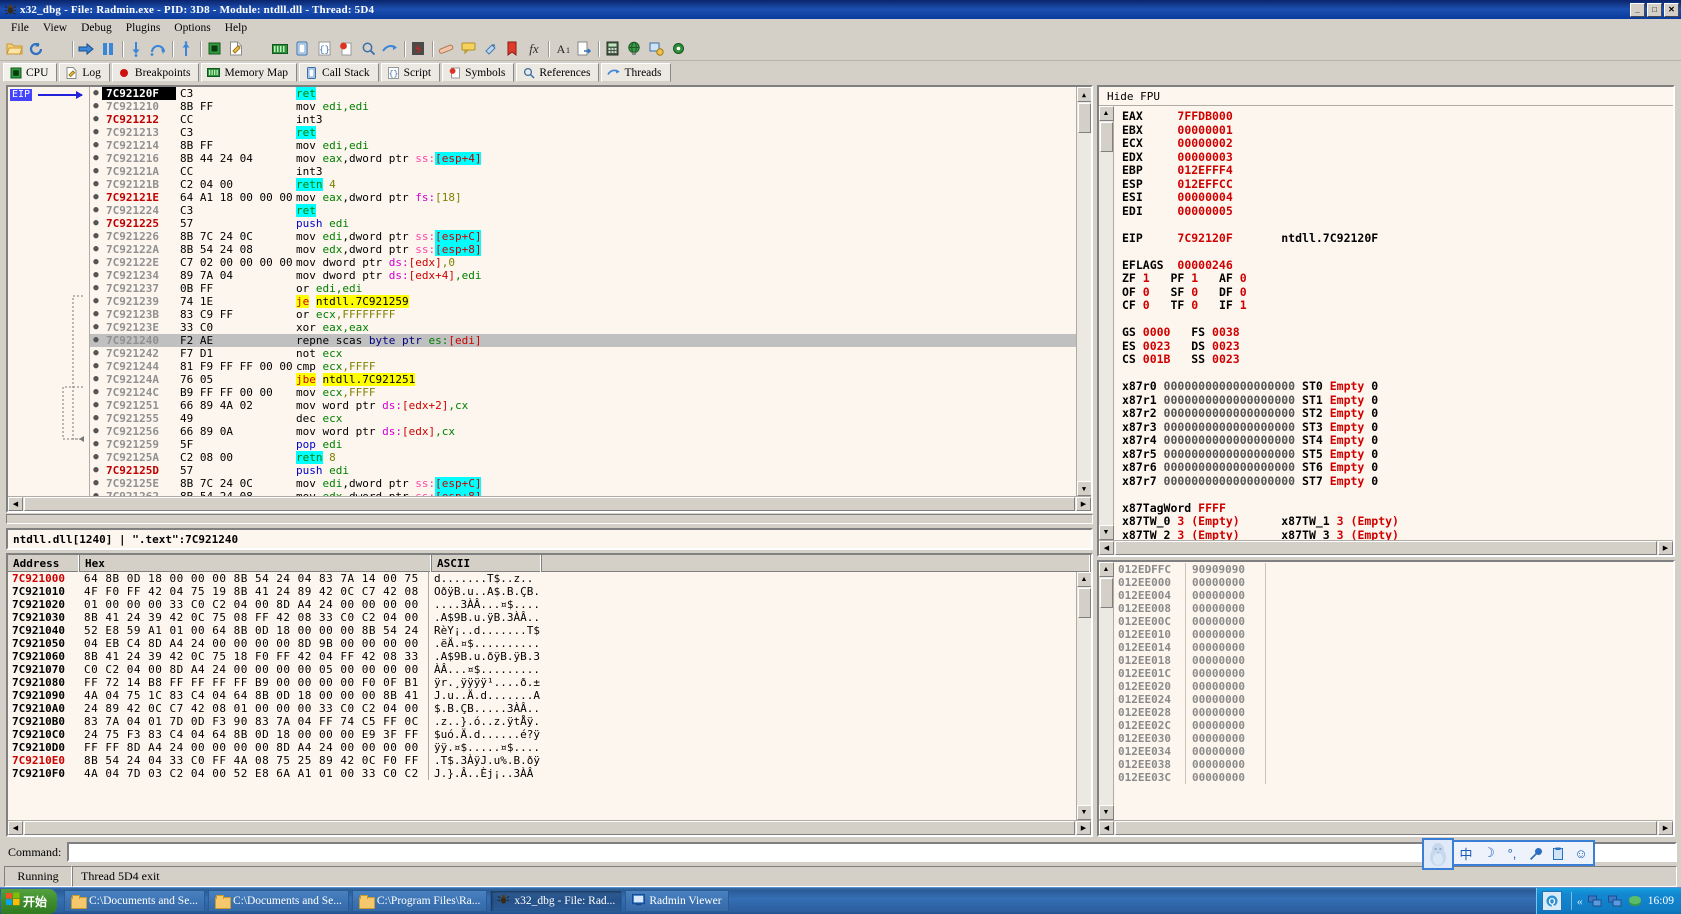 This screenshot has height=914, width=1681. I want to click on register-row: EDI 00000005, so click(1397, 211).